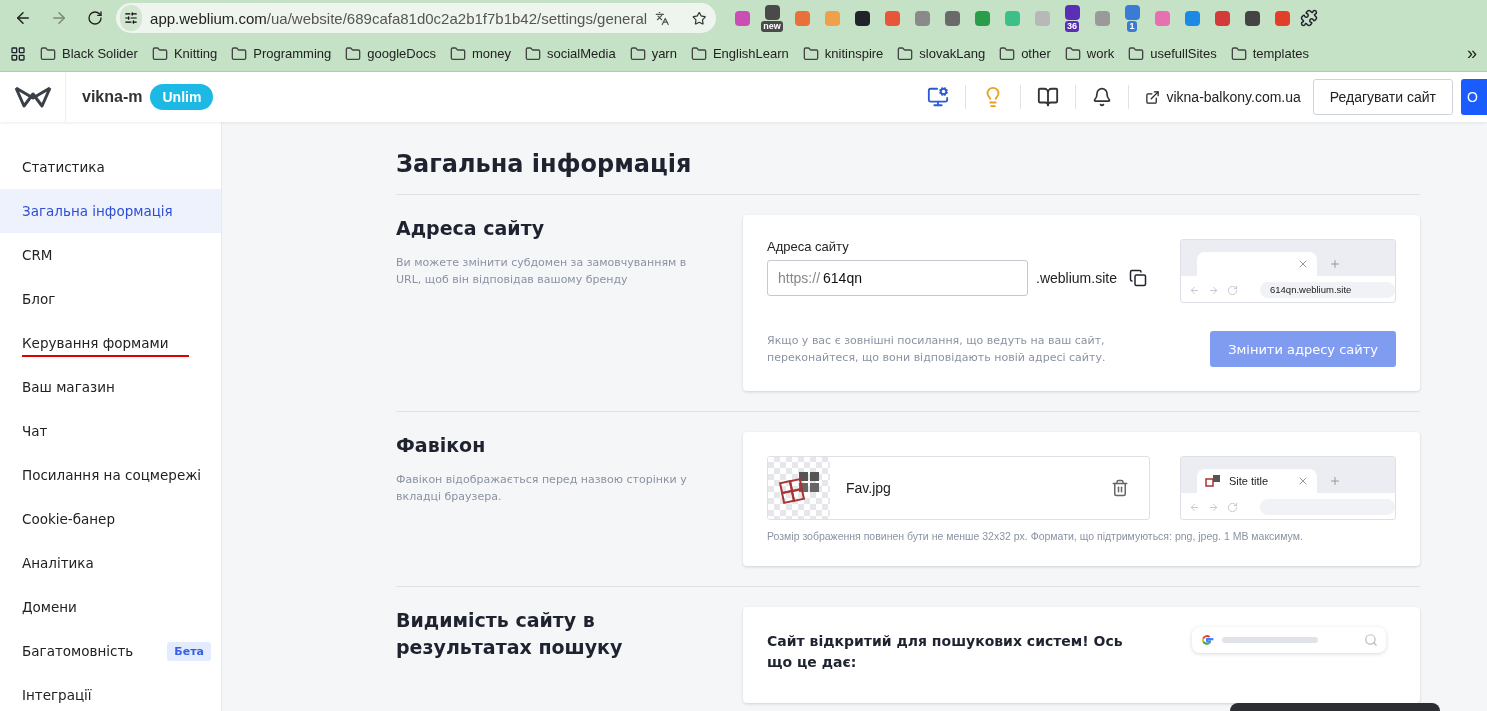  Describe the element at coordinates (897, 278) in the screenshot. I see `subdomain-input-field: https:// 614qn` at that location.